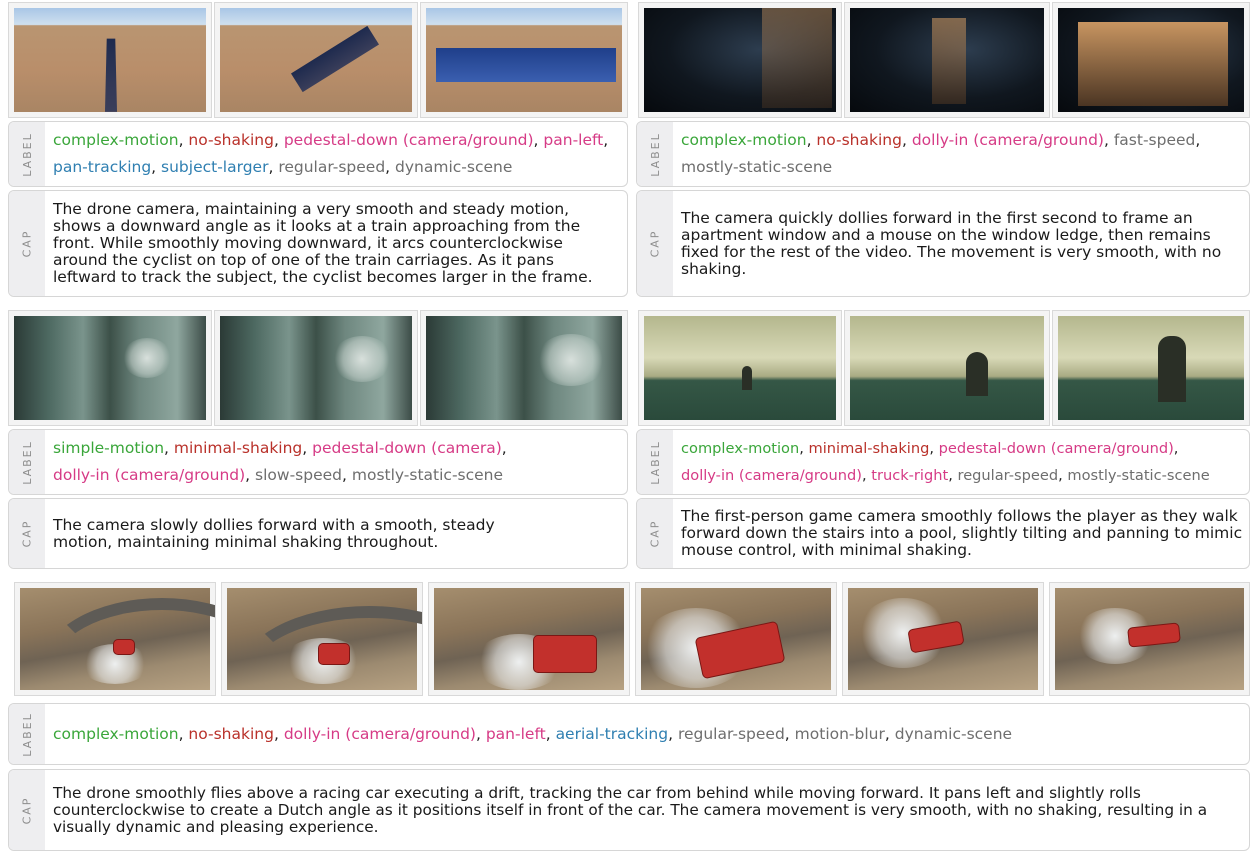 This screenshot has width=1252, height=853. I want to click on label-tag: truck-right, so click(910, 475).